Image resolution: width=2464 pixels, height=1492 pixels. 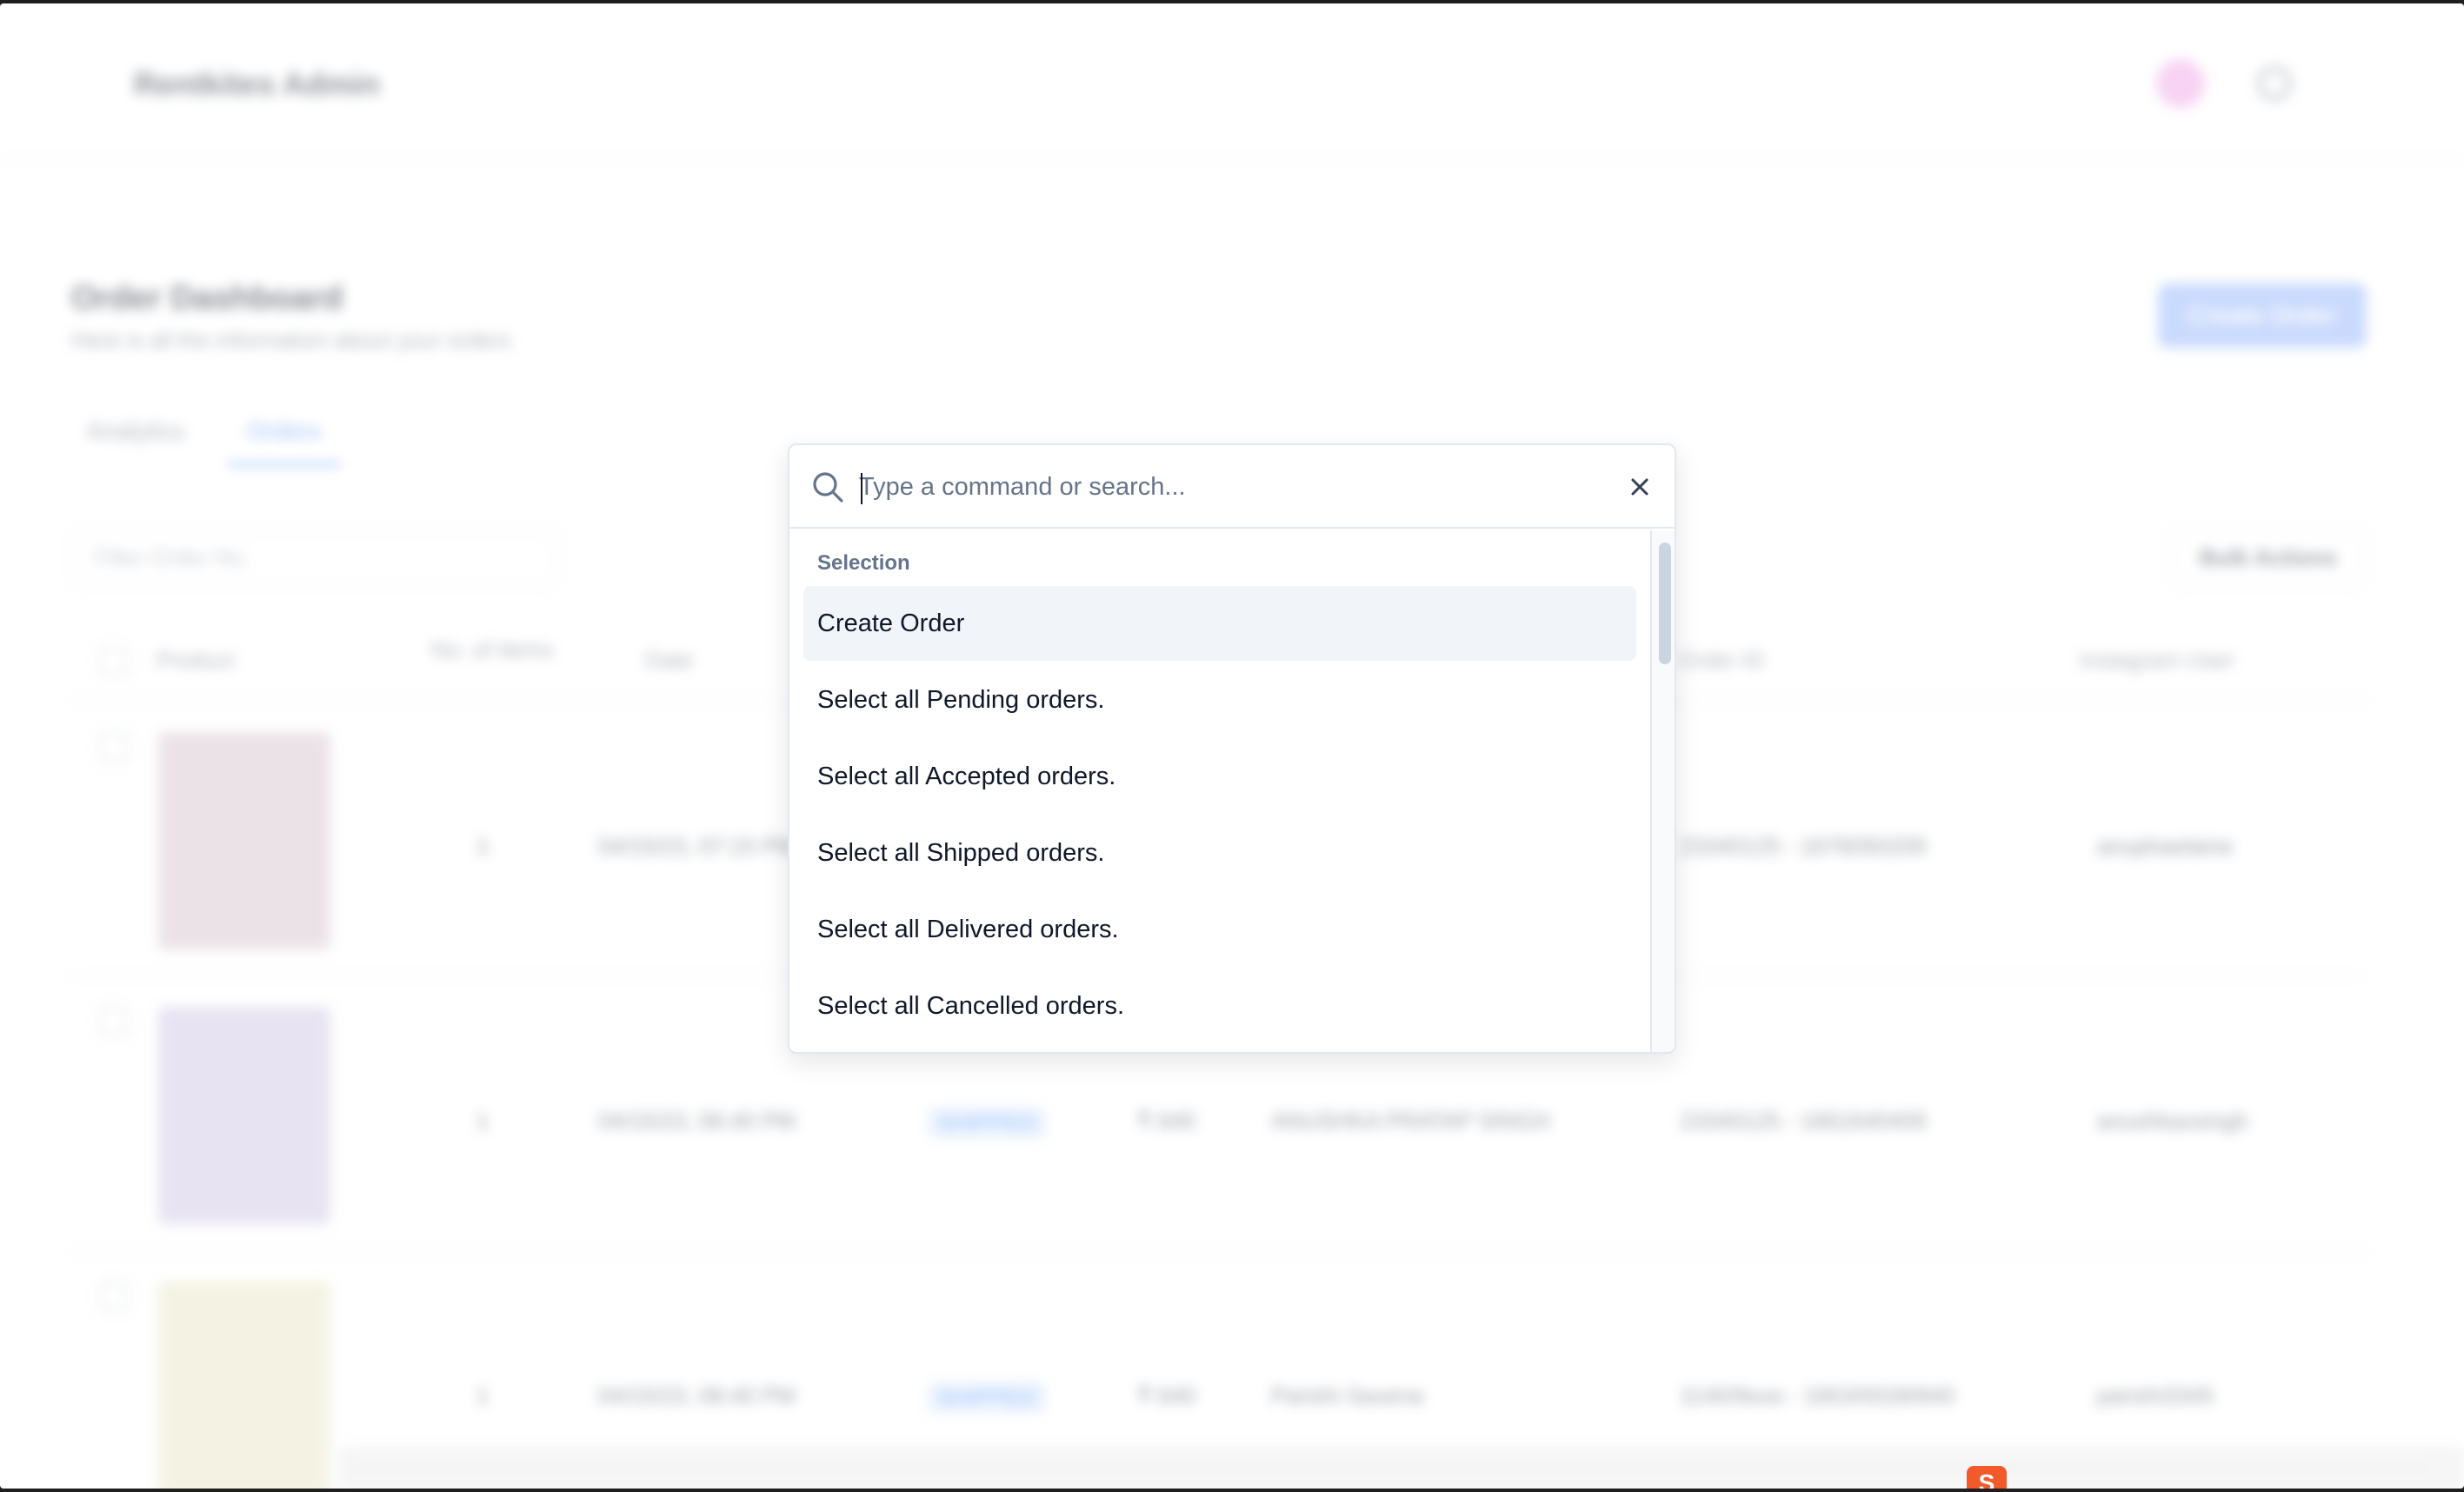 What do you see at coordinates (1219, 930) in the screenshot?
I see `command-item-select-delivered: Select all Delivered orders.` at bounding box center [1219, 930].